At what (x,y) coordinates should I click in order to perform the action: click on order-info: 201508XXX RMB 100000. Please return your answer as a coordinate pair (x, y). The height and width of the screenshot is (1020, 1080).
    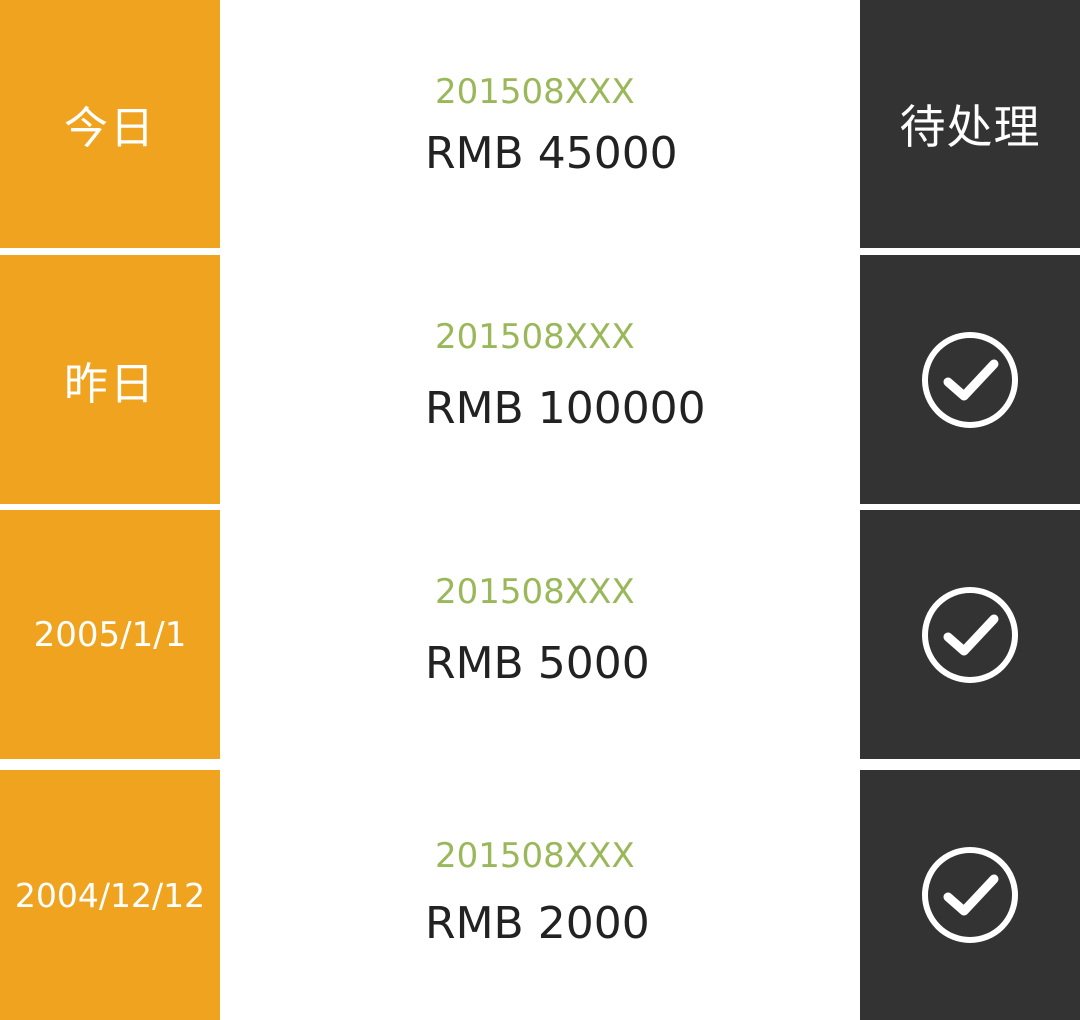
    Looking at the image, I should click on (540, 379).